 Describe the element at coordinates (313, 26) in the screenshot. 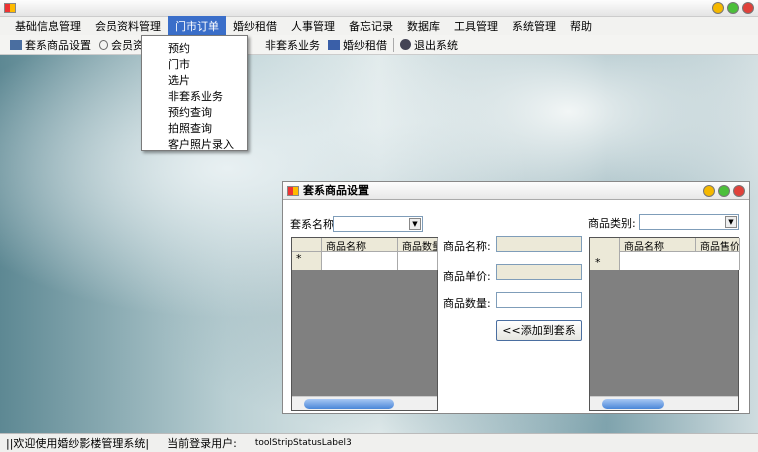

I see `menu-hr: 人事管理` at that location.